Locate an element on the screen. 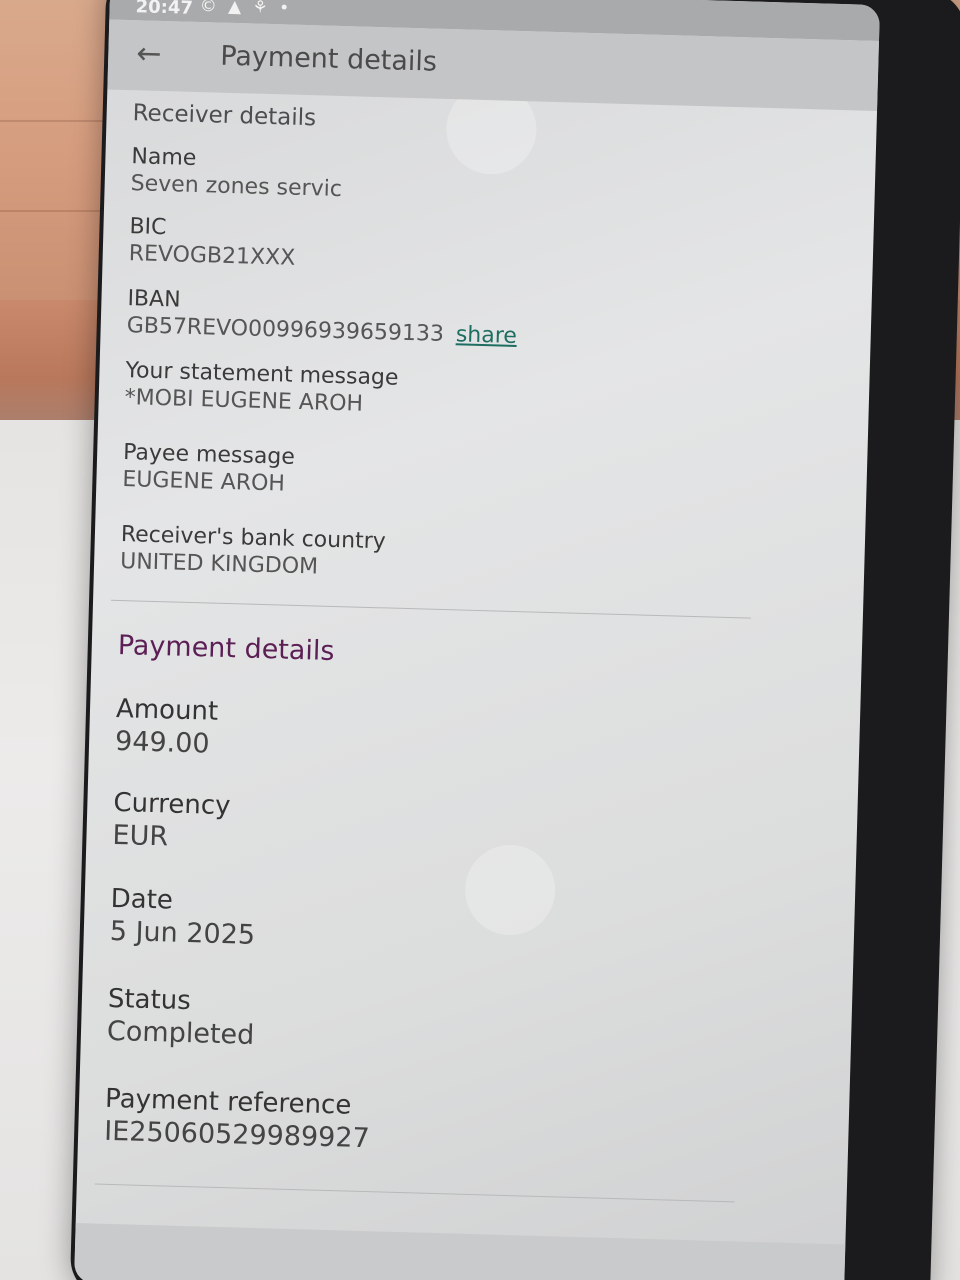 The height and width of the screenshot is (1280, 960). section-title-payment: Payment details is located at coordinates (226, 648).